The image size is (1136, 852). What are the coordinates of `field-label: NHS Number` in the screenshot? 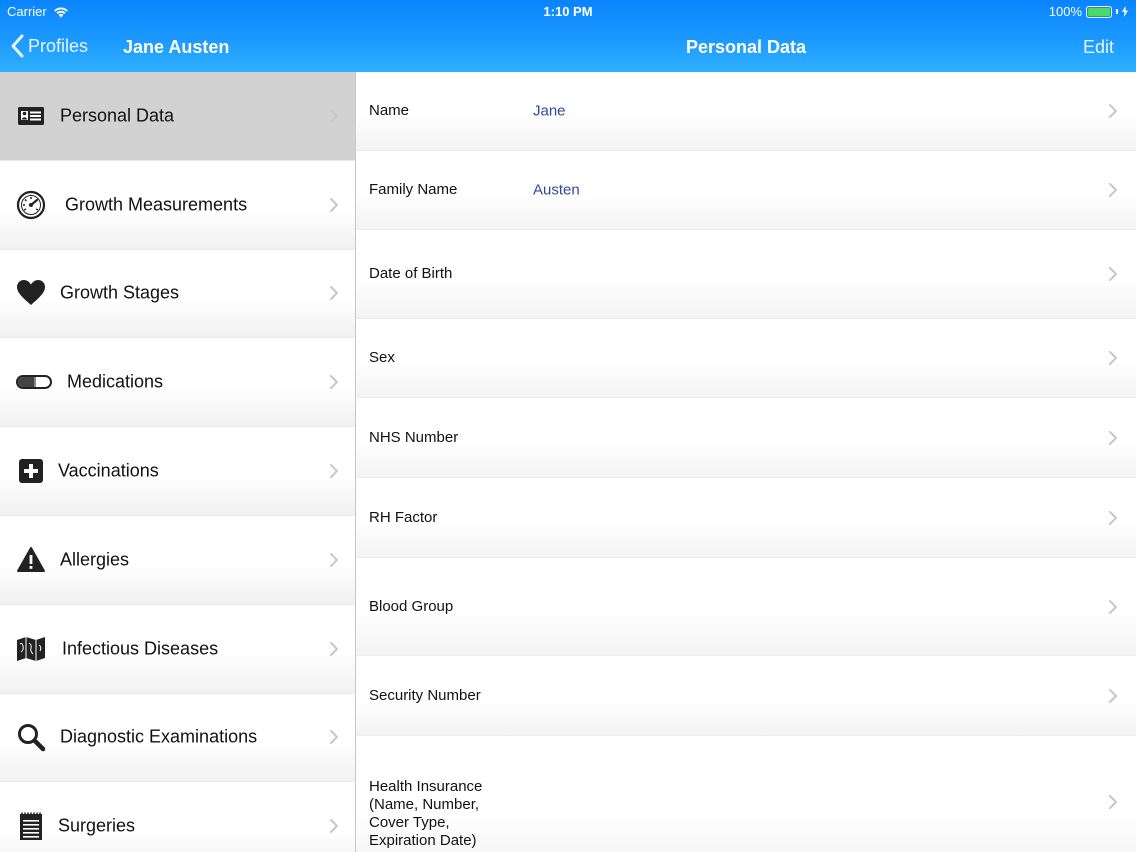 It's located at (414, 437).